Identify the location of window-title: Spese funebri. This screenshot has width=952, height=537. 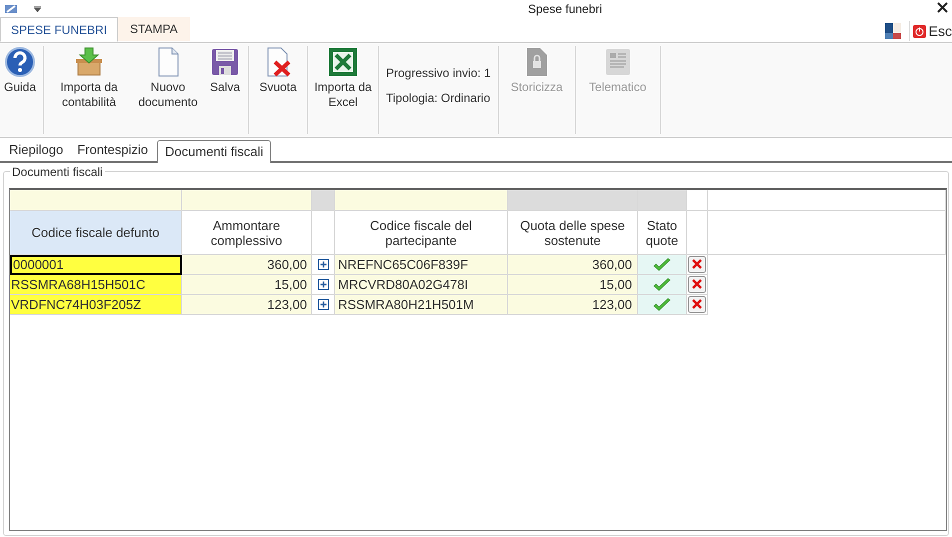
(565, 9).